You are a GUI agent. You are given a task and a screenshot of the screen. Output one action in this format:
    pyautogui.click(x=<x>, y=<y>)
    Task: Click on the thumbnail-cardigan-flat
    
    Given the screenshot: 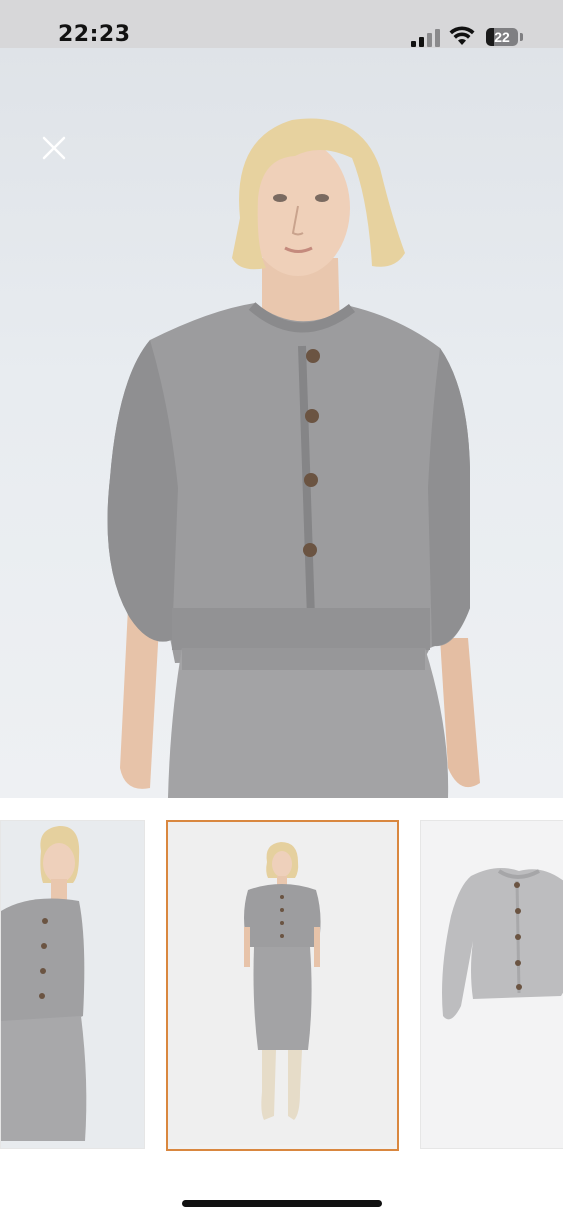 What is the action you would take?
    pyautogui.click(x=491, y=984)
    